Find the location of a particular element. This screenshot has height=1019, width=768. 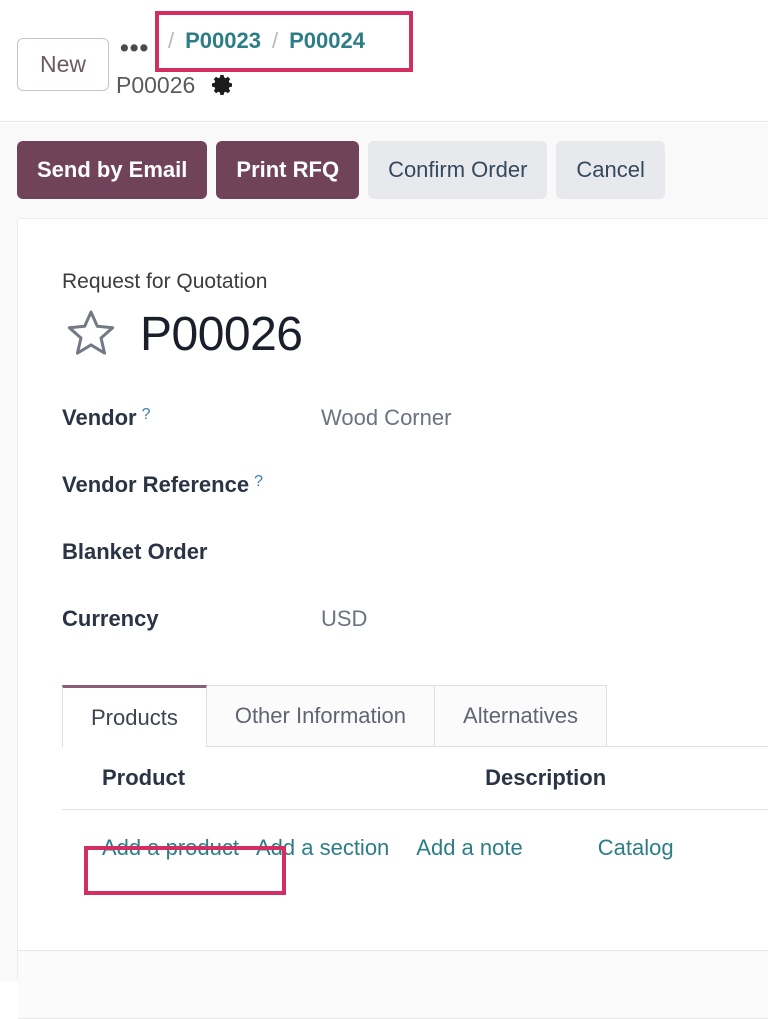

tab-products: Products is located at coordinates (134, 716).